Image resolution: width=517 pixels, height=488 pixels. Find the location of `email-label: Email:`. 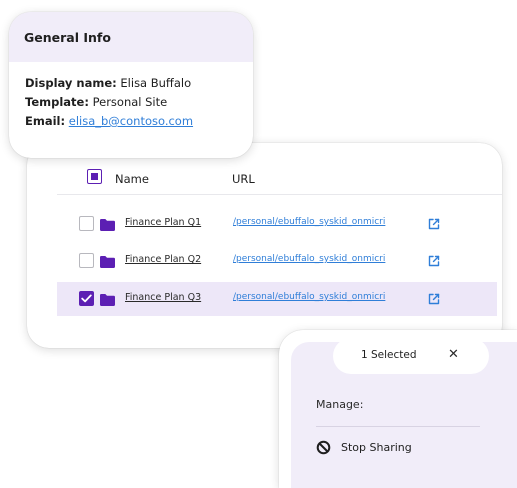

email-label: Email: is located at coordinates (45, 121).